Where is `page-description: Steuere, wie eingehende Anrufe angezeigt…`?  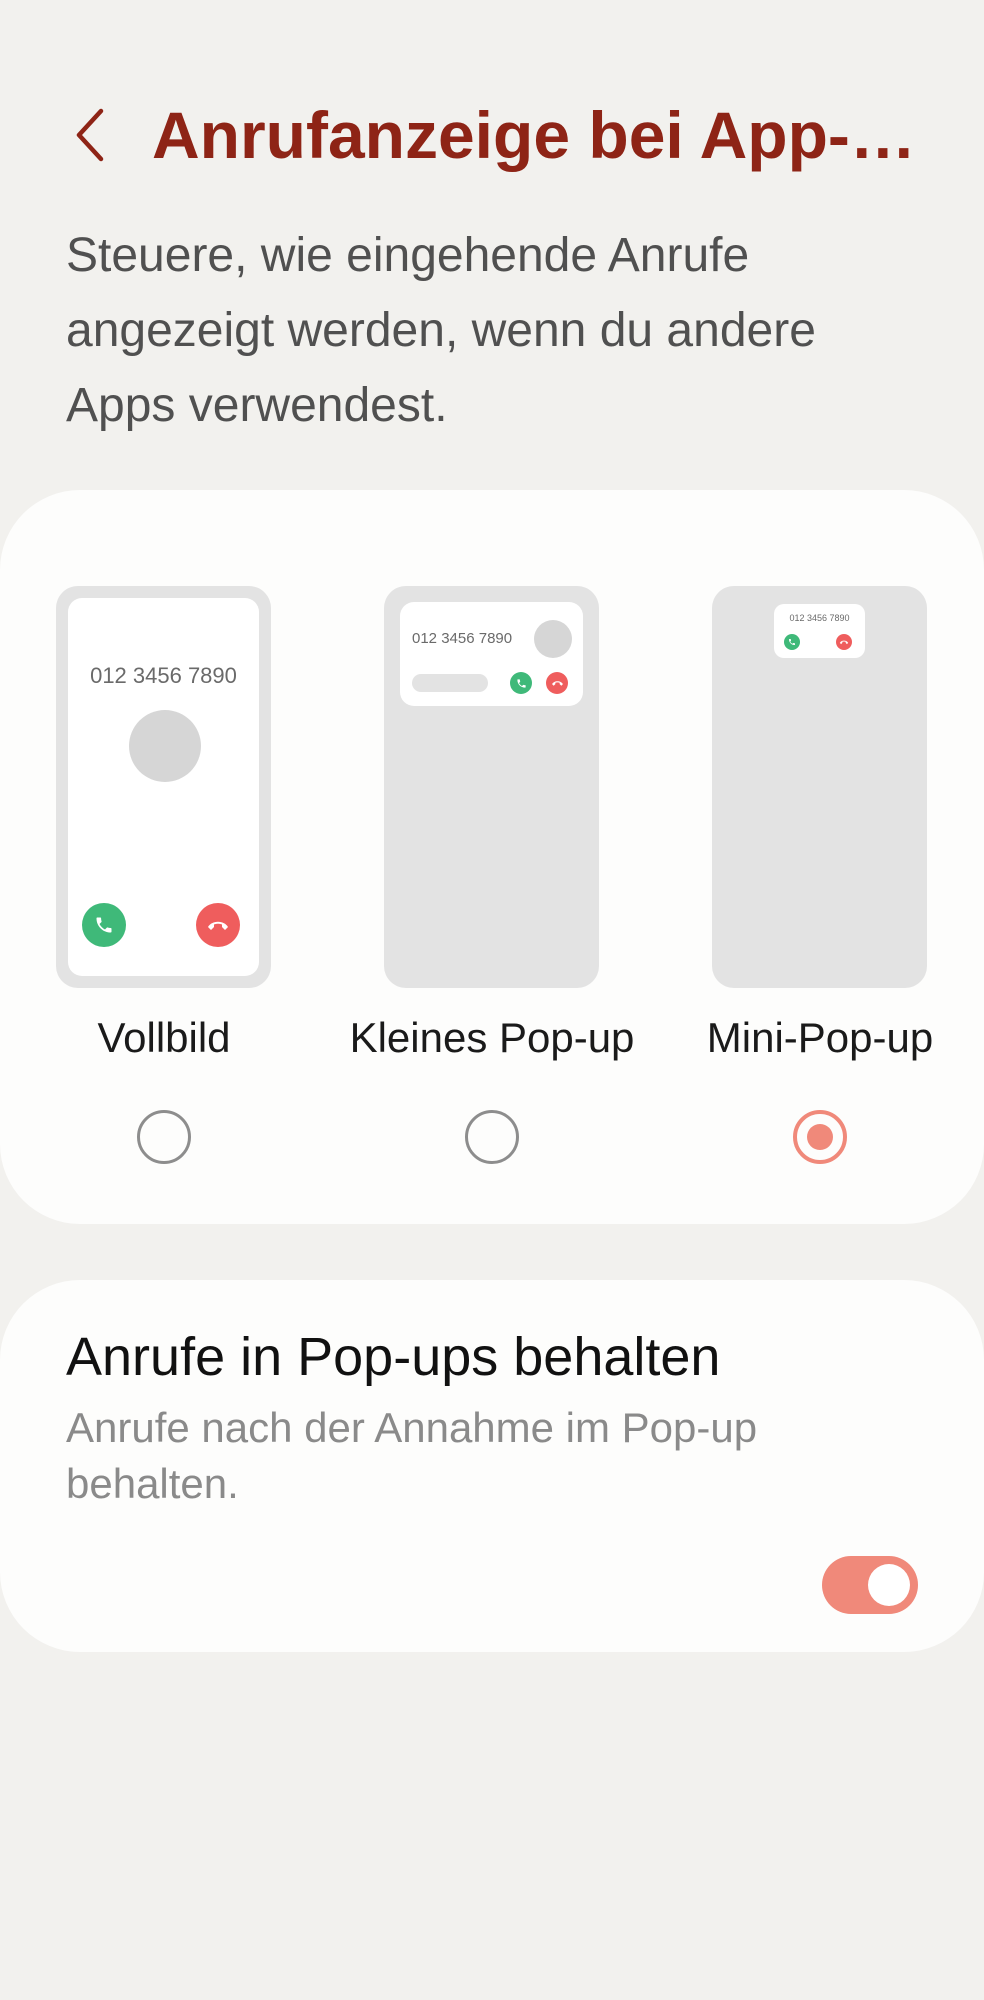
page-description: Steuere, wie eingehende Anrufe angezeigt… is located at coordinates (441, 330).